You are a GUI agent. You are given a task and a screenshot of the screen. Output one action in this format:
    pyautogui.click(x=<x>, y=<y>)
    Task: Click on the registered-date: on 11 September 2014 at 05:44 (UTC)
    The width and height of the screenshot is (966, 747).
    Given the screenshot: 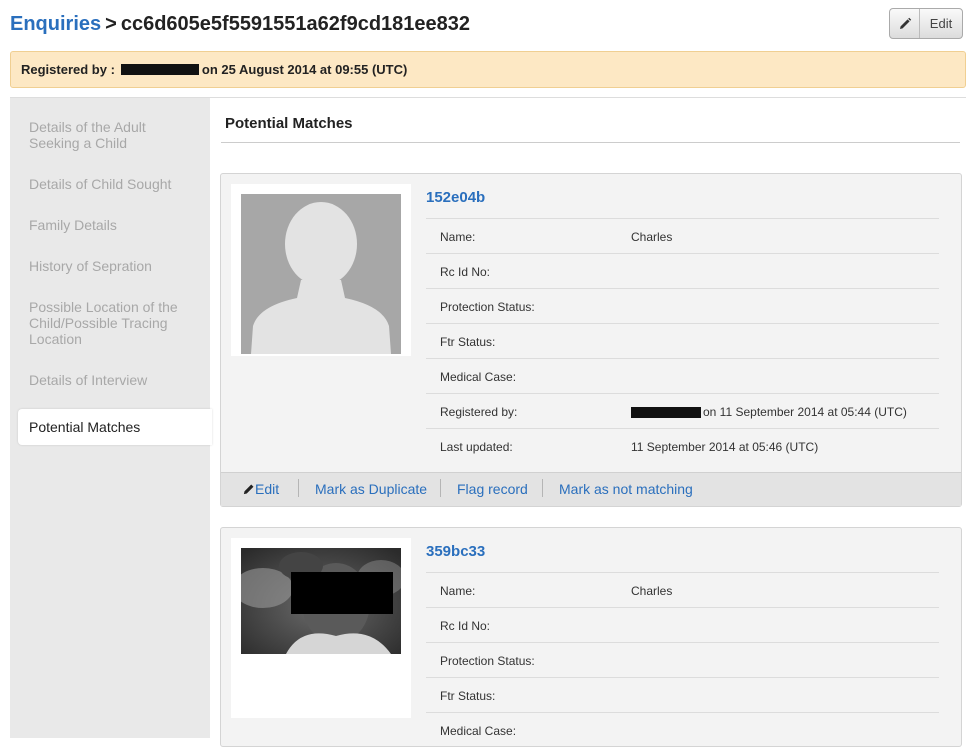 What is the action you would take?
    pyautogui.click(x=805, y=412)
    